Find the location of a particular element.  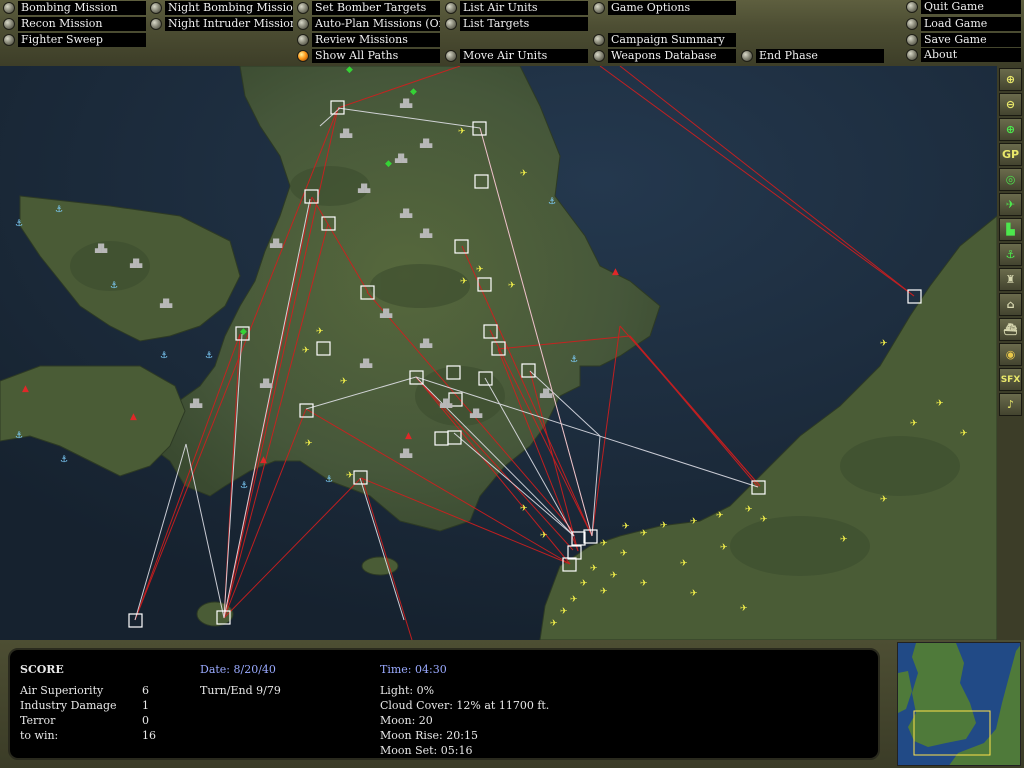

show-factories-button: ▙ is located at coordinates (1010, 229).